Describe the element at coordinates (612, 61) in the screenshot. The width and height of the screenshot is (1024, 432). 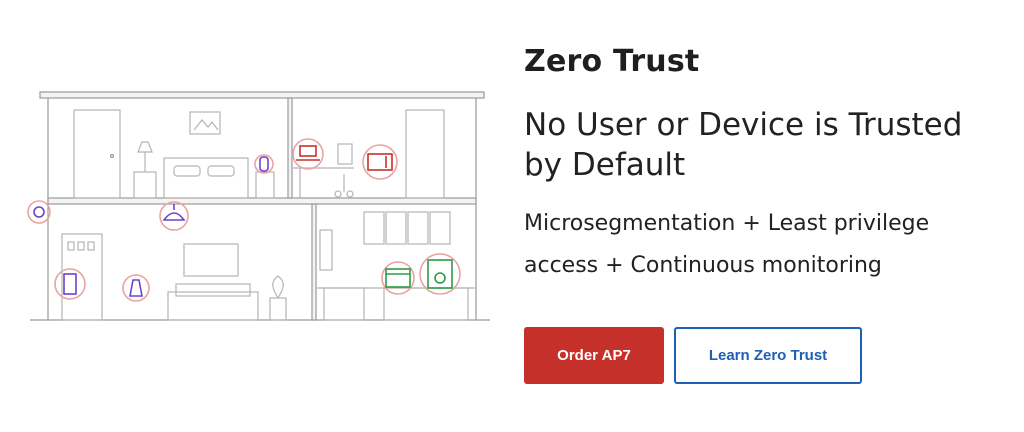
I see `hero-title: Zero Trust` at that location.